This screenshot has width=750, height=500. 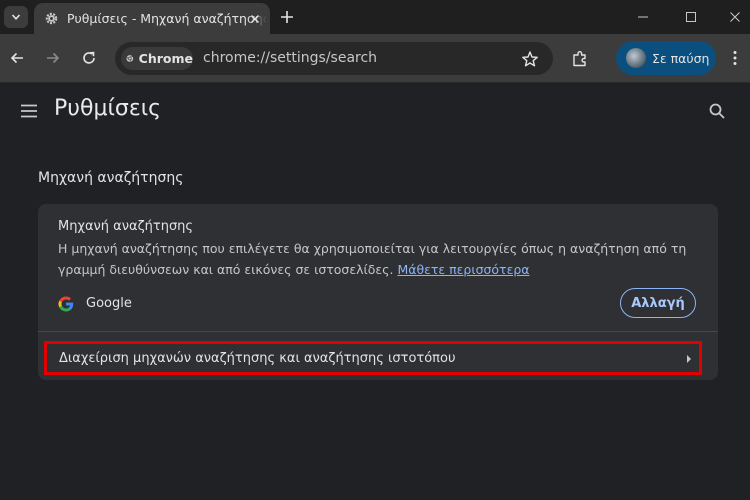 I want to click on close-icon, so click(x=255, y=19).